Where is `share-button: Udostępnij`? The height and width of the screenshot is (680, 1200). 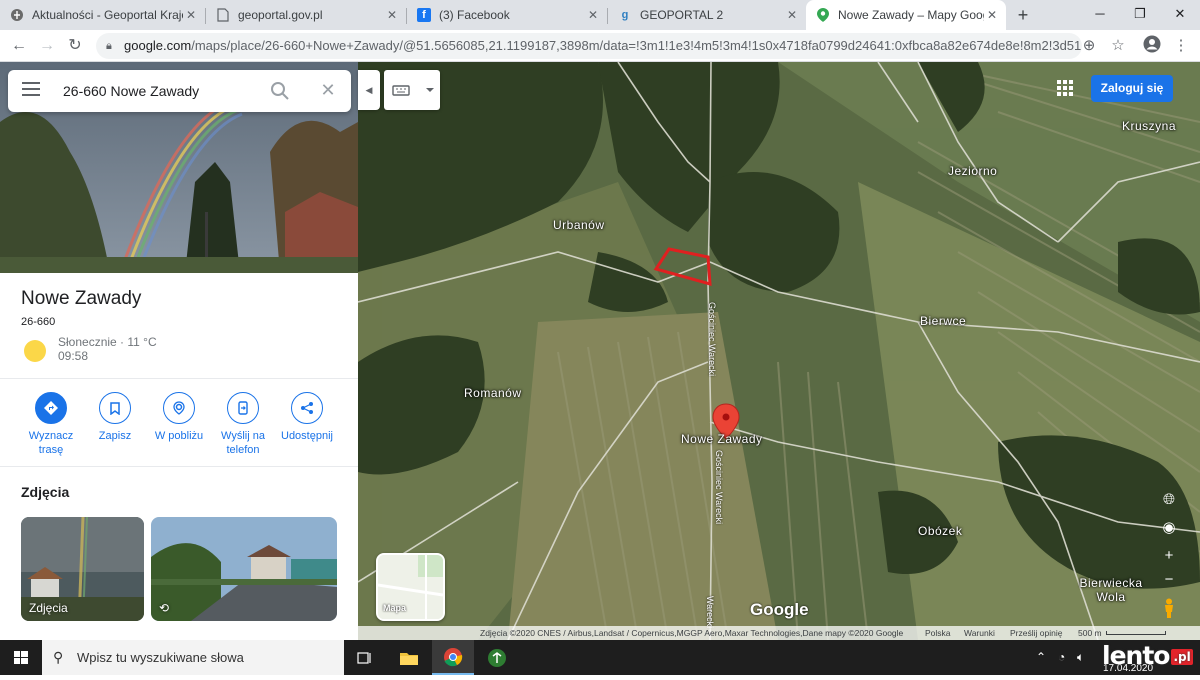
share-button: Udostępnij is located at coordinates (307, 417).